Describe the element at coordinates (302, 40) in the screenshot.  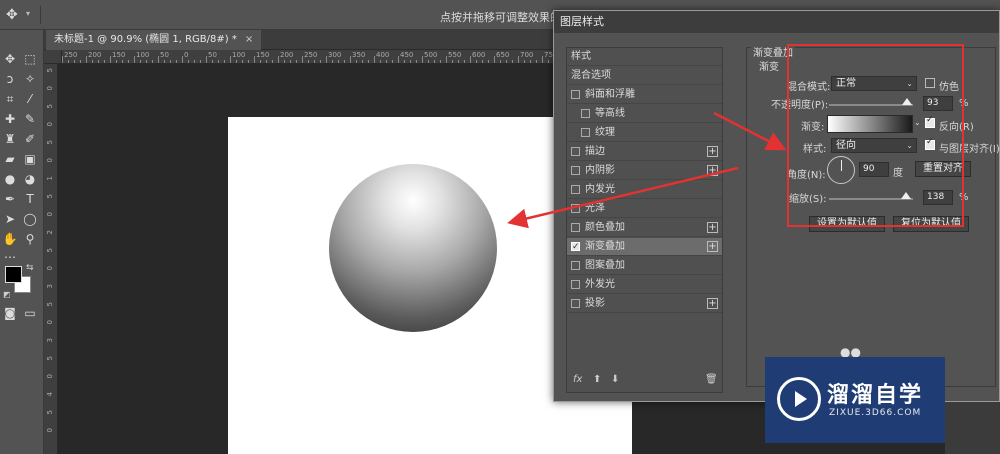
I see `document-tab-bar: 未标题-1 @ 90.9% (椭圆 1, RGB/8#) * ×` at that location.